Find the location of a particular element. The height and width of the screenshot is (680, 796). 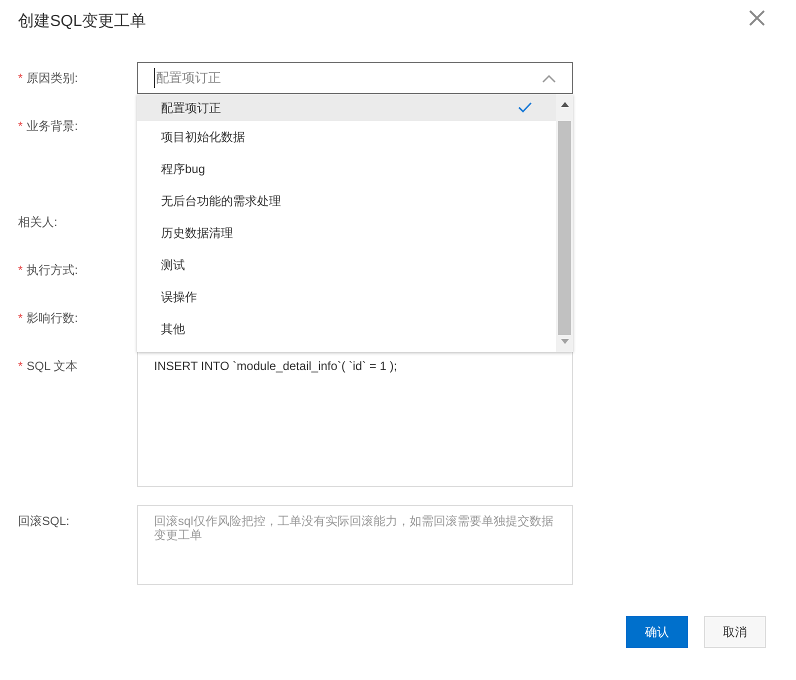

confirm-button: 确认 is located at coordinates (657, 632).